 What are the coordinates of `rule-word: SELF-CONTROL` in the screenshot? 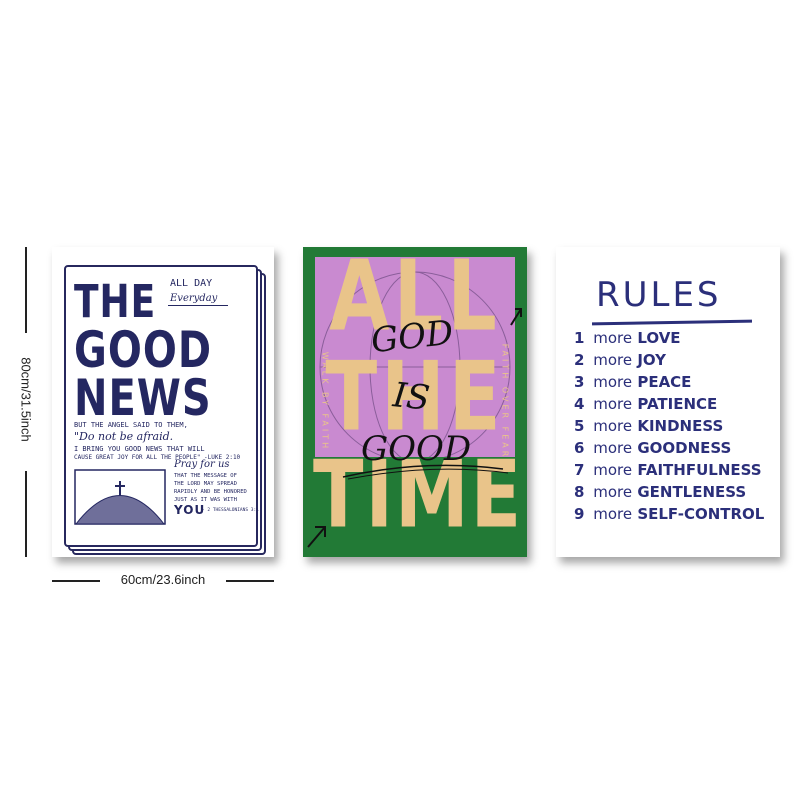 It's located at (701, 514).